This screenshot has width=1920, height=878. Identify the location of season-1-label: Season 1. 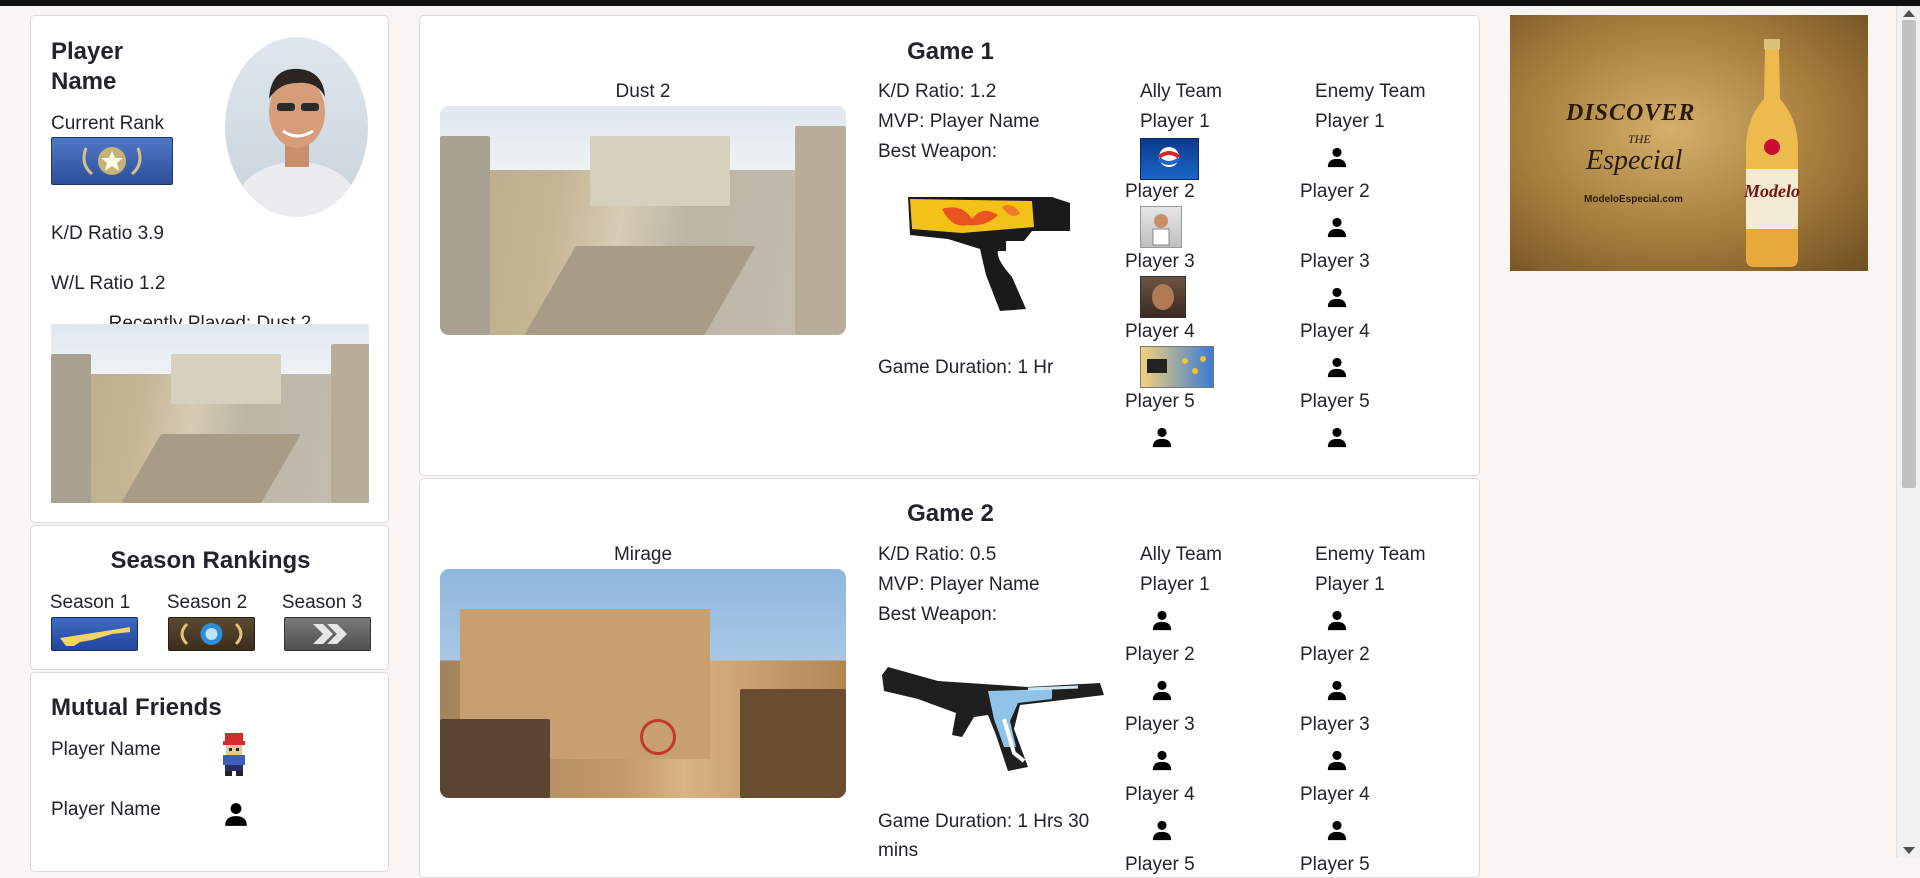
(90, 602).